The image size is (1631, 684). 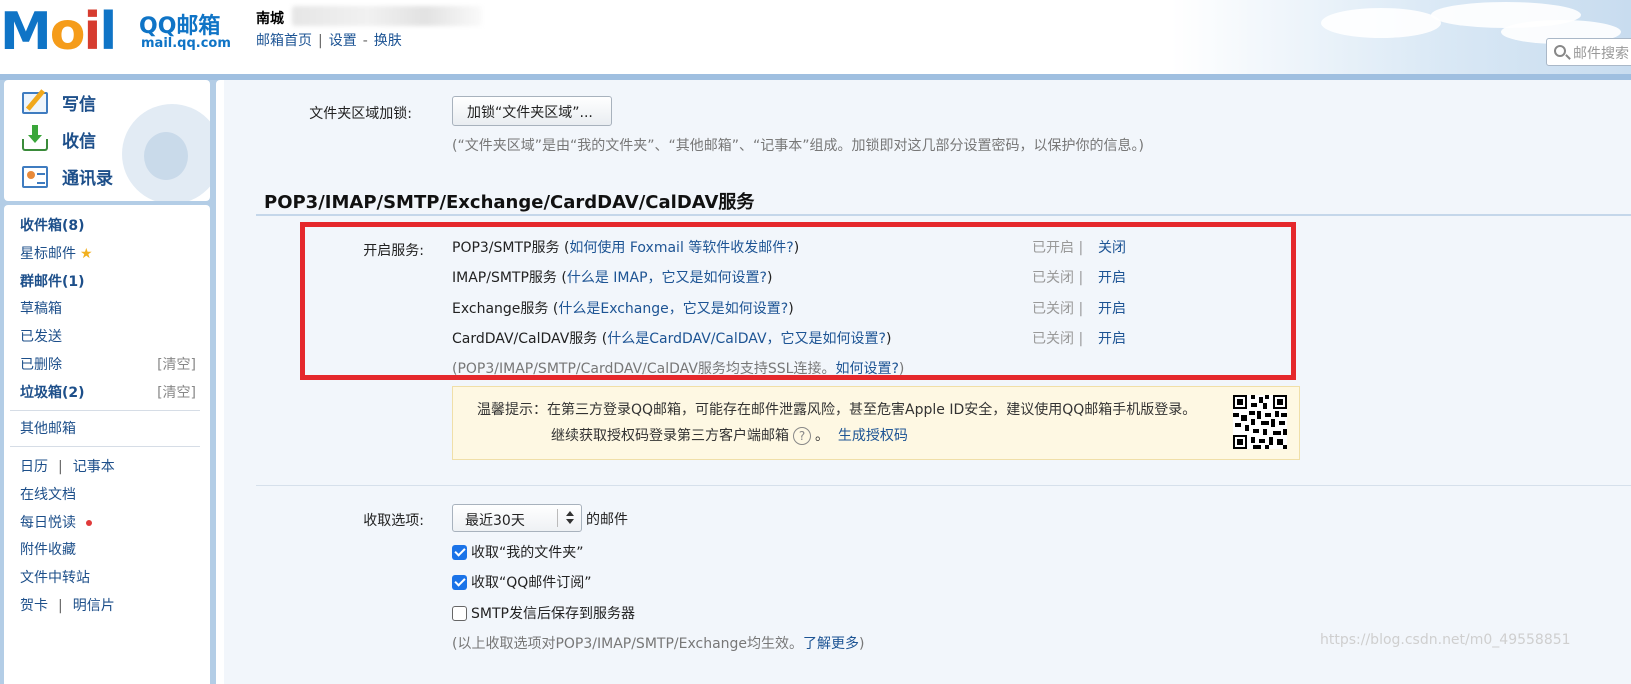 What do you see at coordinates (509, 202) in the screenshot?
I see `section-title: POP3/IMAP/SMTP/Exchange/CardDAV/CalDAV服务` at bounding box center [509, 202].